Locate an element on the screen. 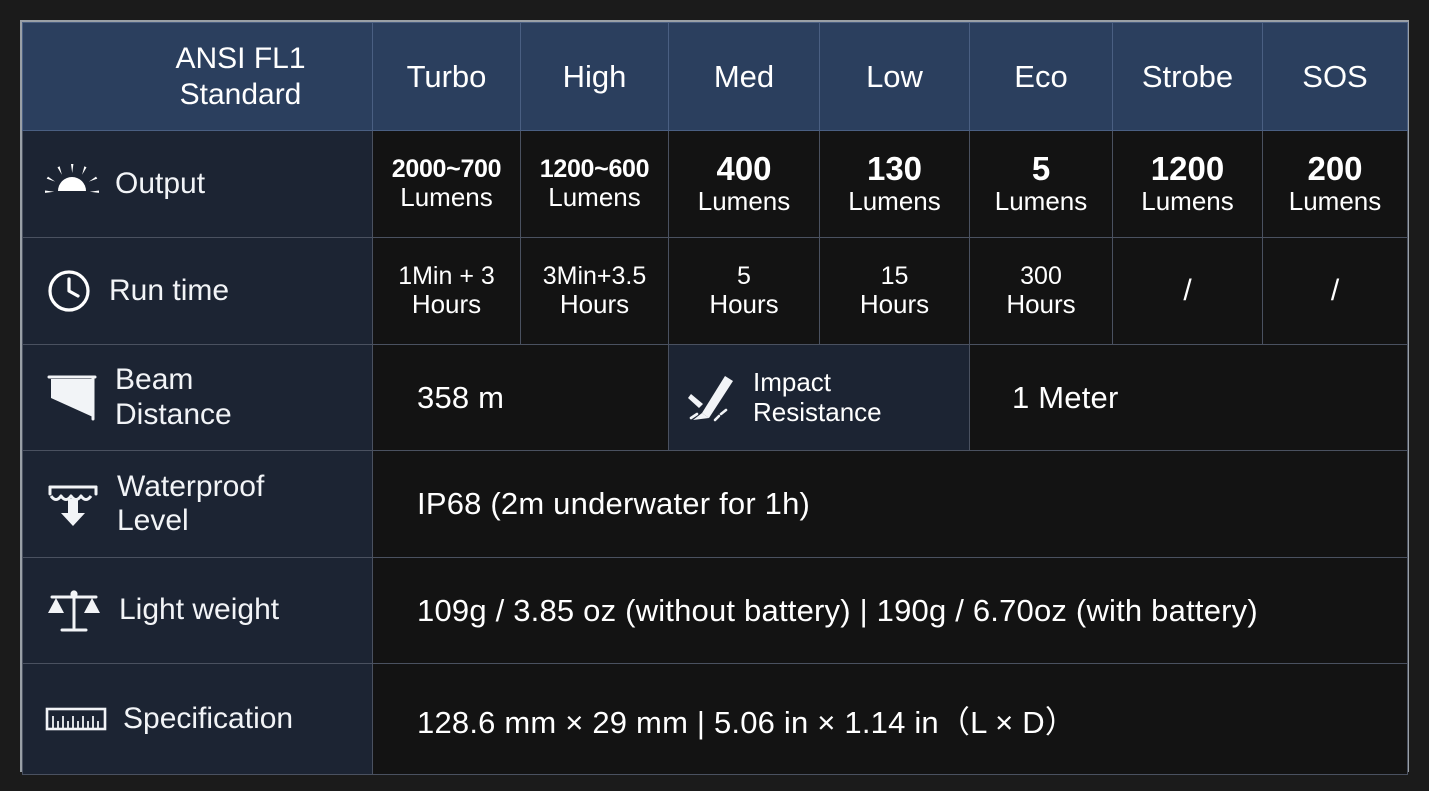 The image size is (1429, 791). cell-runtime-sos: / is located at coordinates (1335, 291).